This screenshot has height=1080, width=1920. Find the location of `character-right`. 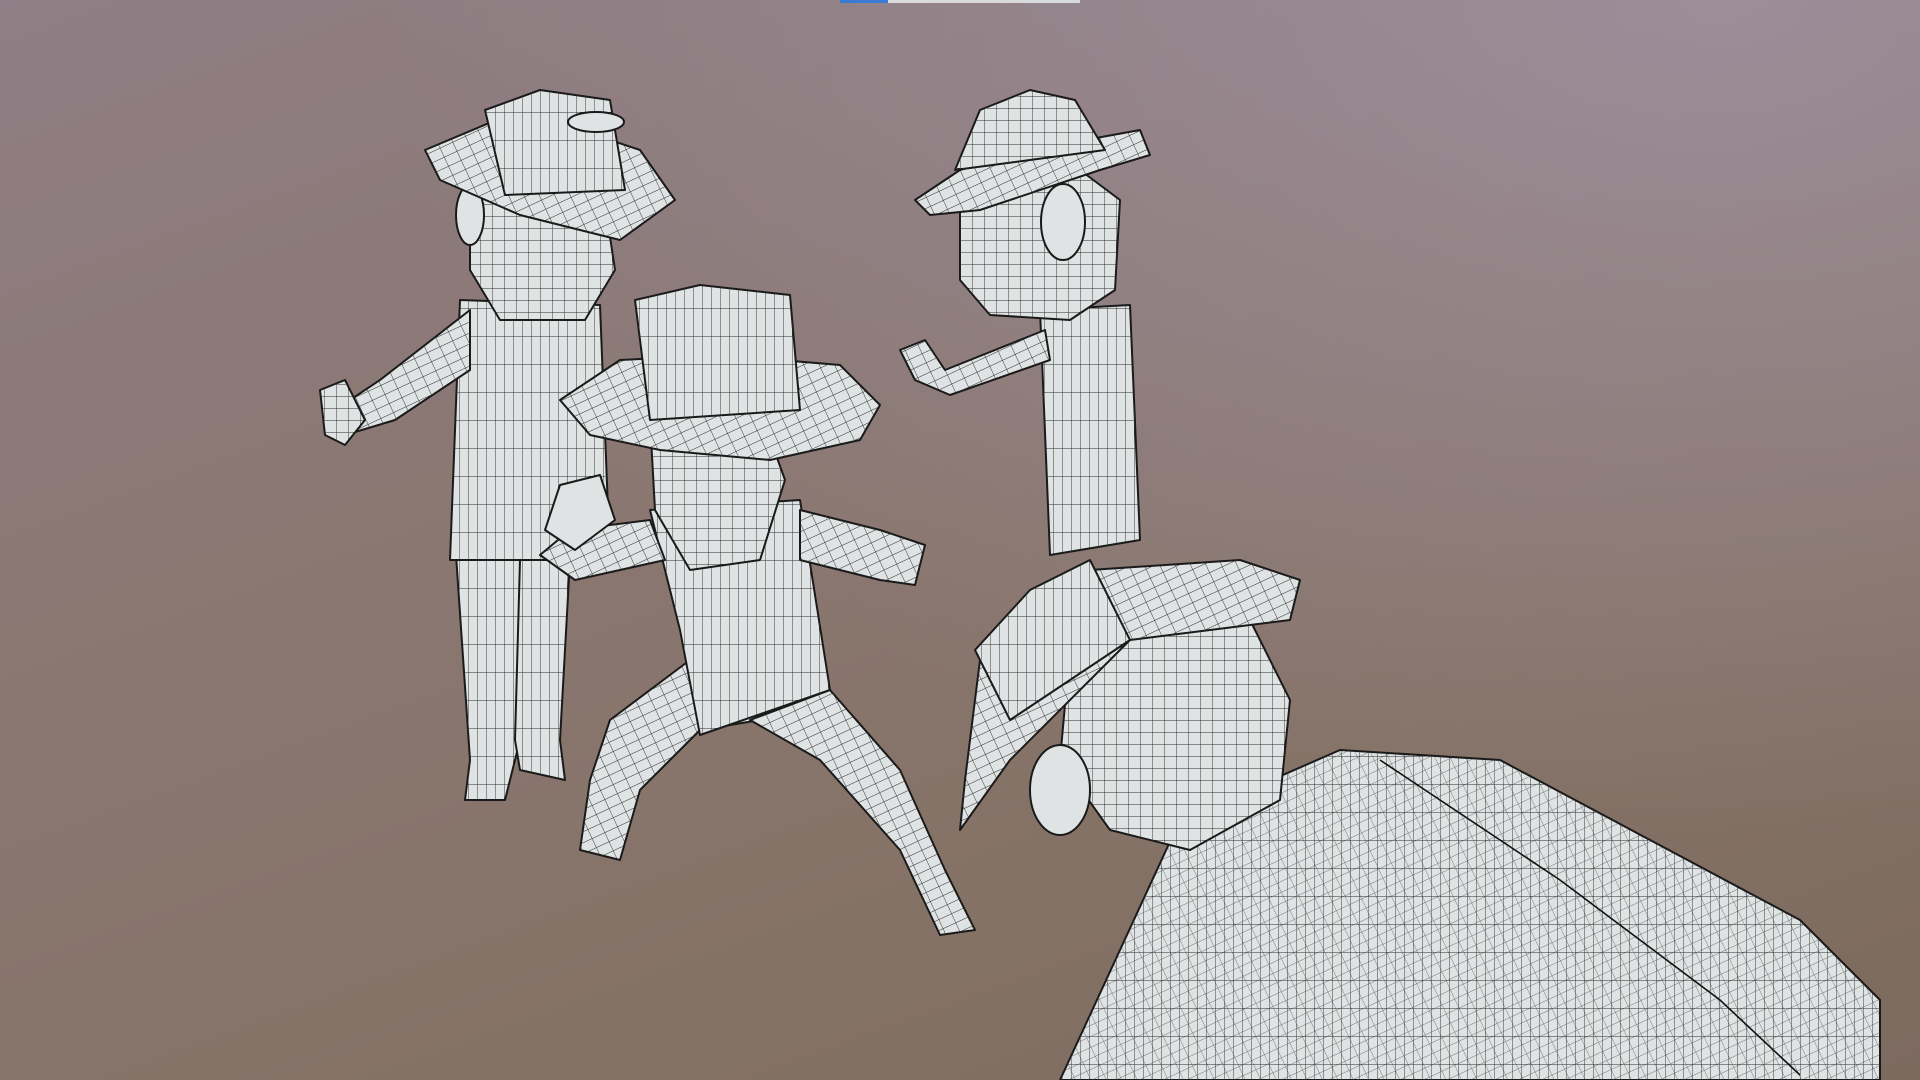

character-right is located at coordinates (1025, 322).